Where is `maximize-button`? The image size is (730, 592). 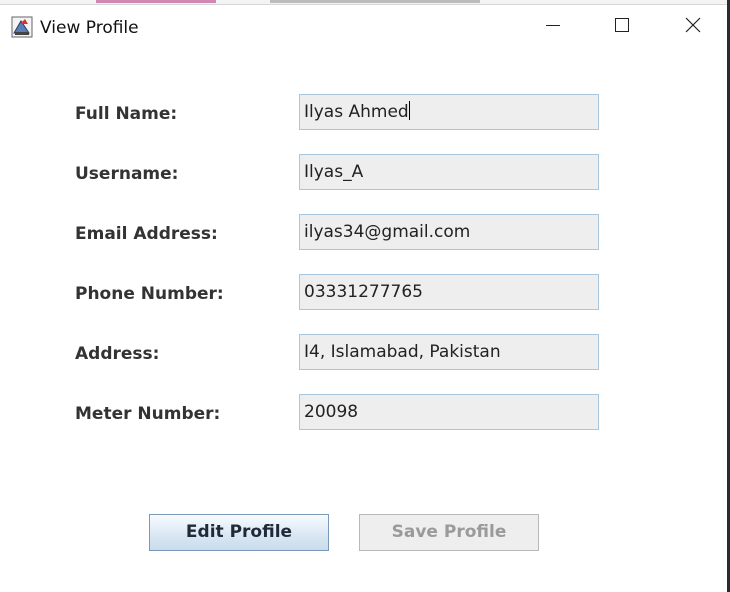 maximize-button is located at coordinates (622, 25).